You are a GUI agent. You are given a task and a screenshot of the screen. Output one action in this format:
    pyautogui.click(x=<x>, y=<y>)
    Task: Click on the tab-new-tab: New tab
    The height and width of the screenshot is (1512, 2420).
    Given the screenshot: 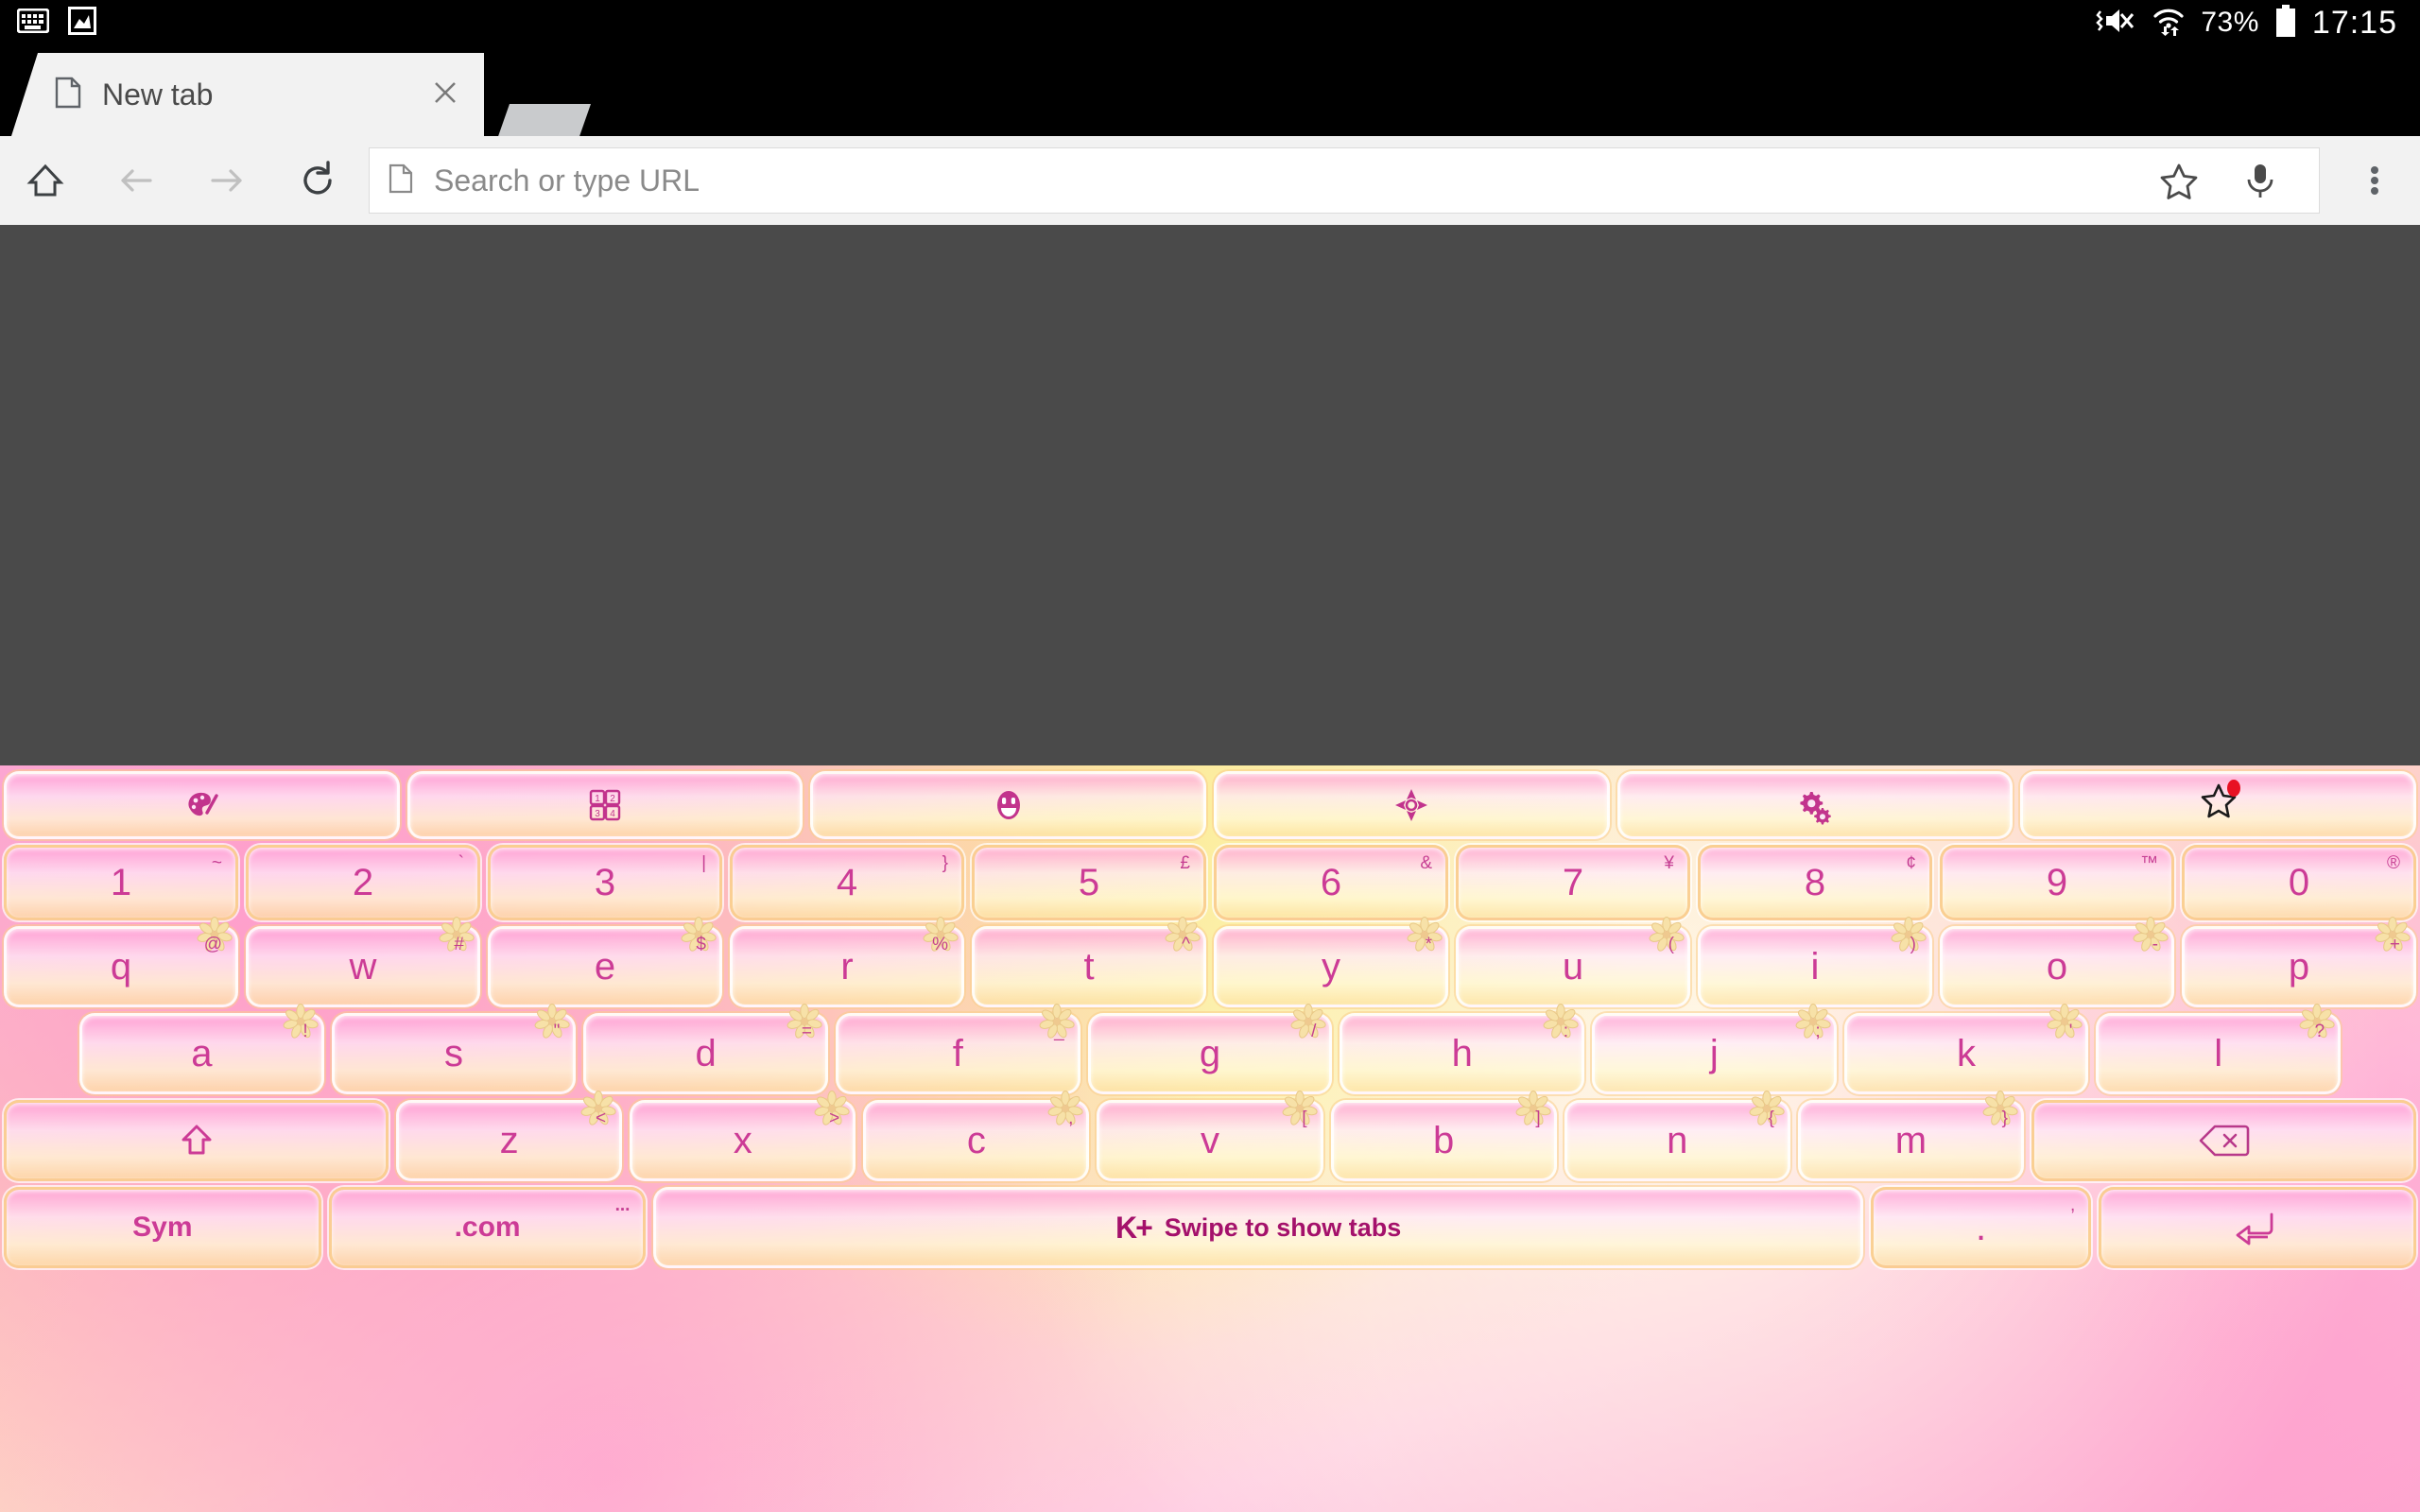 What is the action you would take?
    pyautogui.click(x=247, y=94)
    